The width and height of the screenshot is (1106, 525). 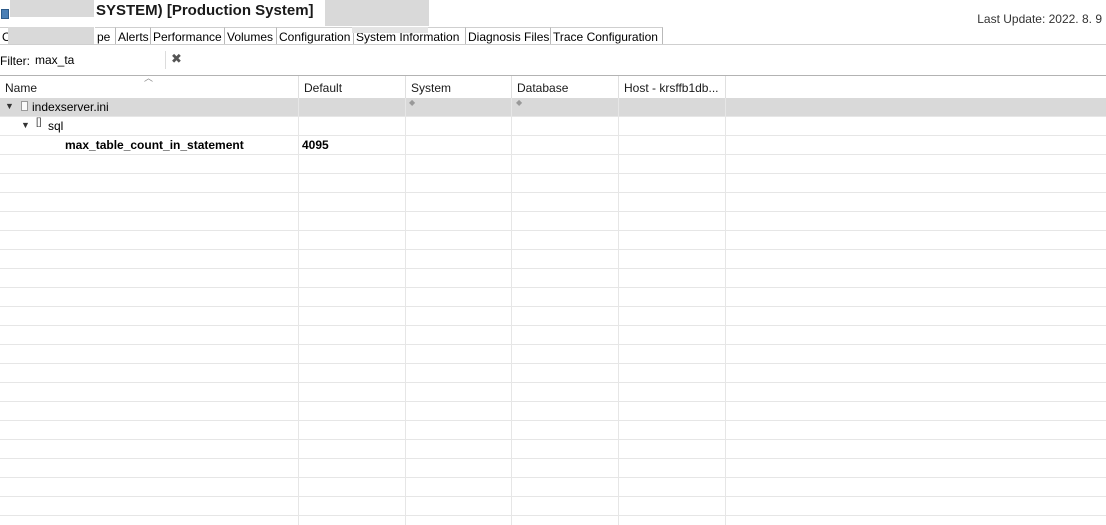 What do you see at coordinates (24, 106) in the screenshot?
I see `file-icon` at bounding box center [24, 106].